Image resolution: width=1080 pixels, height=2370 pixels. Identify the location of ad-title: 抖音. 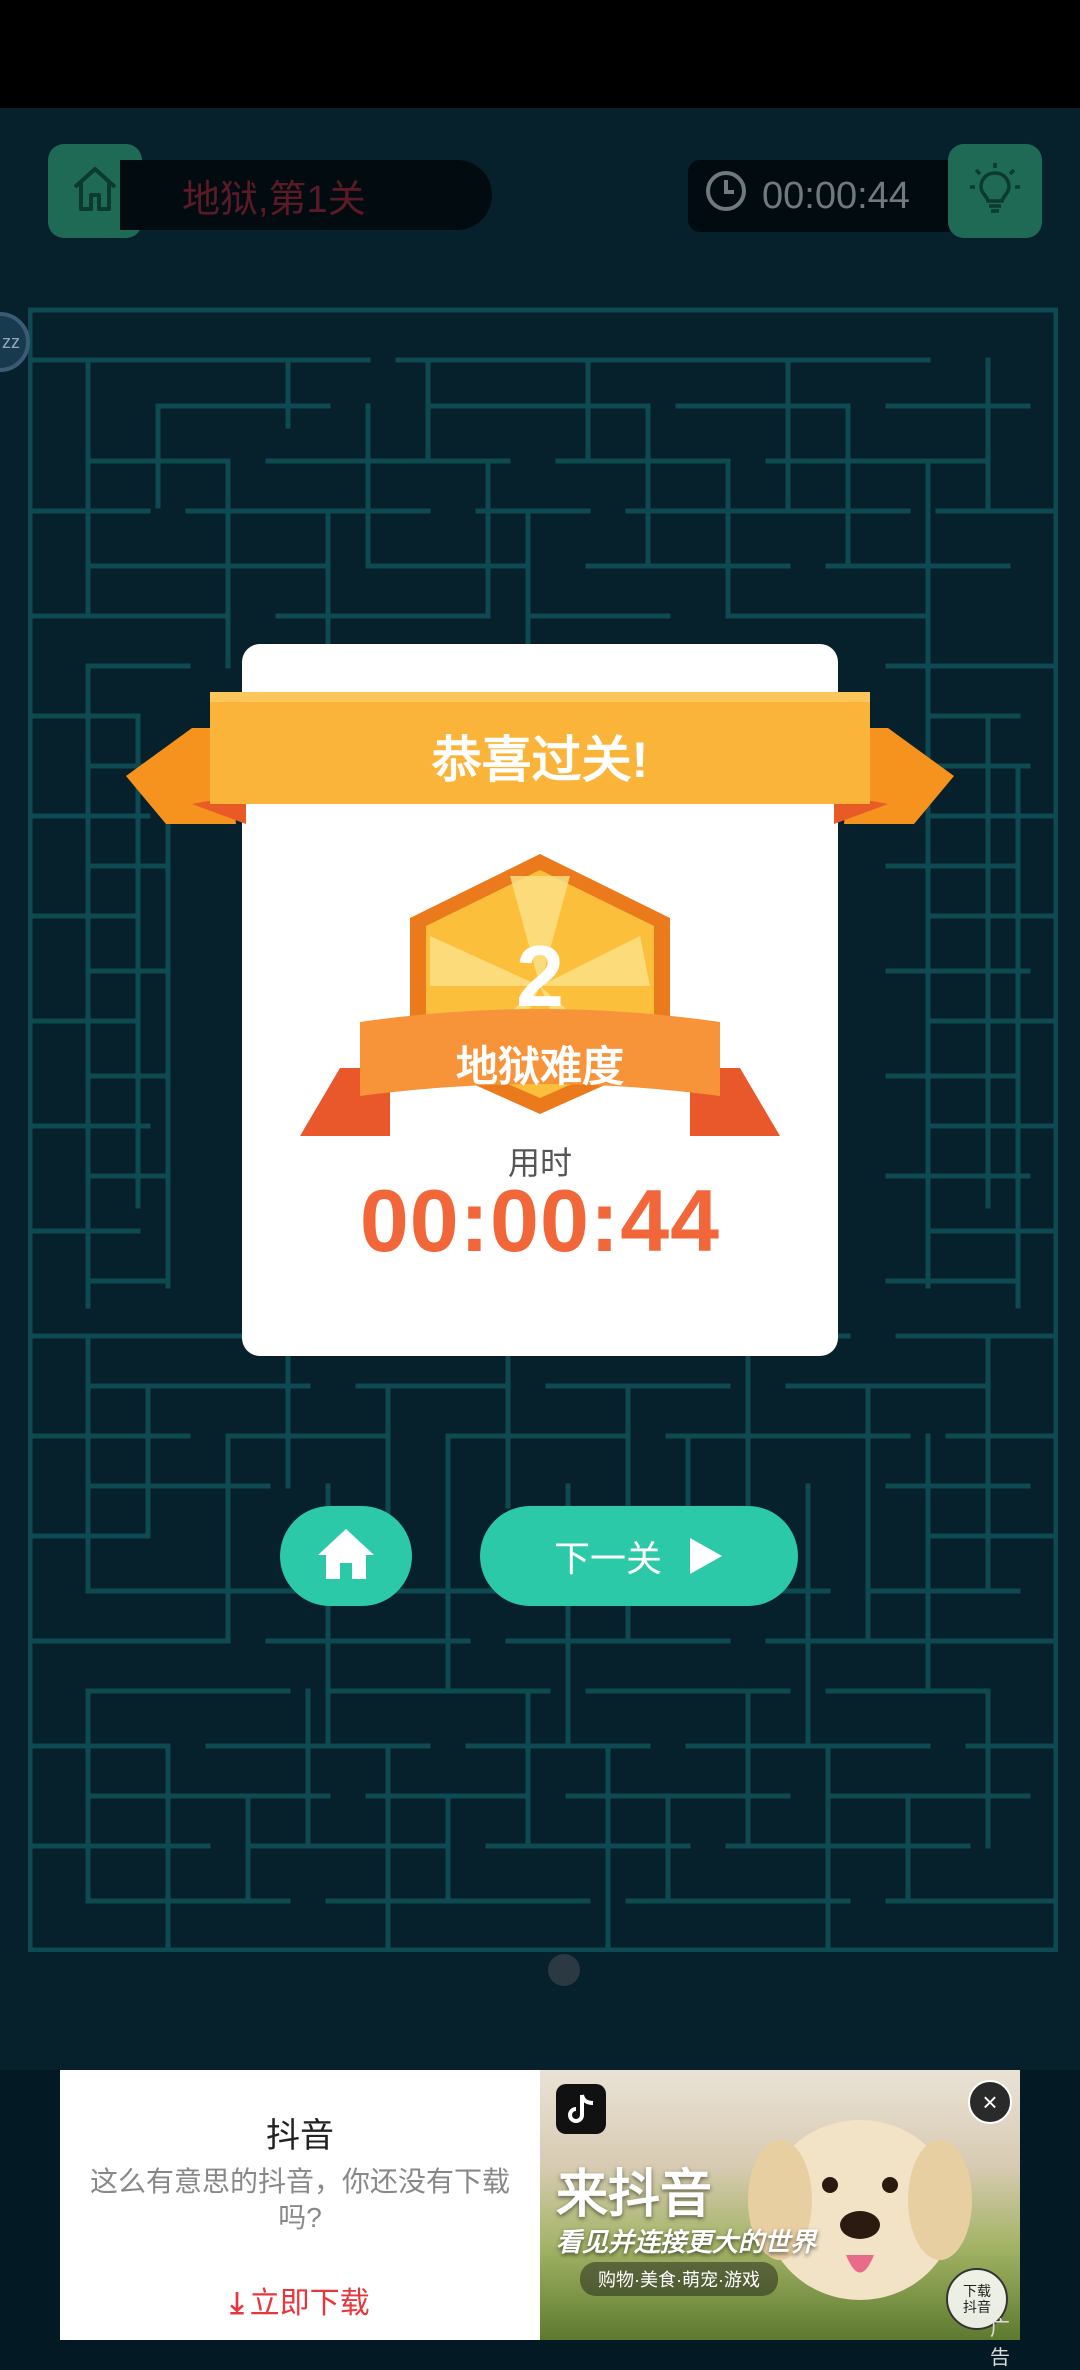
(300, 2136).